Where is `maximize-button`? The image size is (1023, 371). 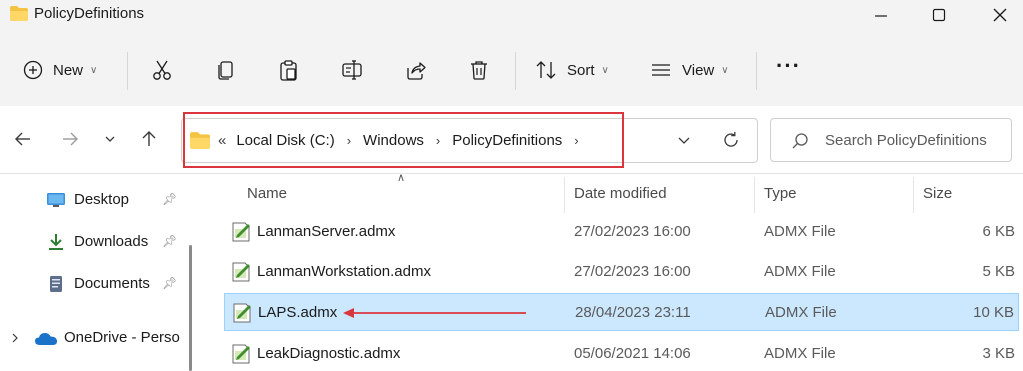
maximize-button is located at coordinates (939, 15).